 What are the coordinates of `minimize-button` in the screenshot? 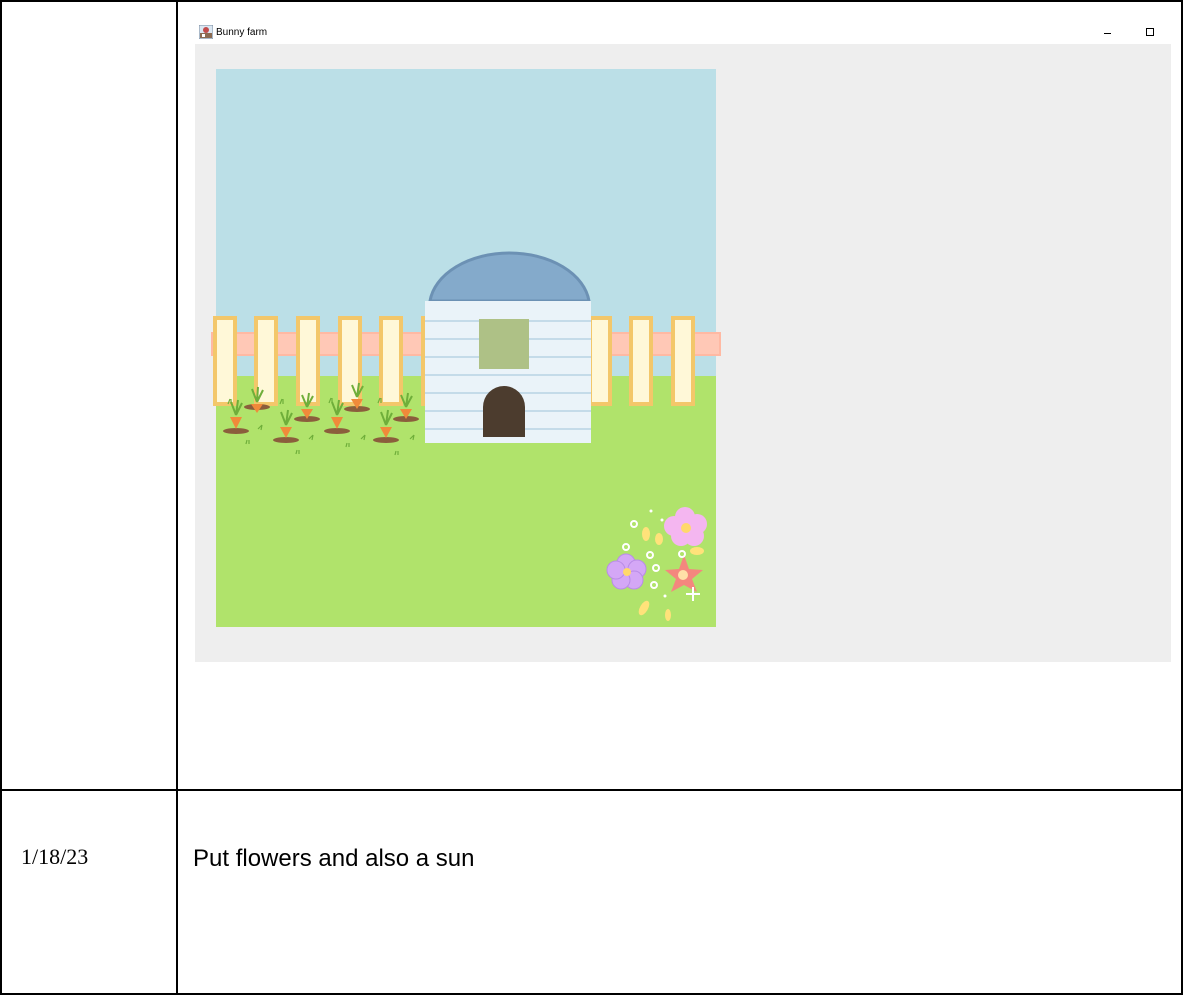 It's located at (1108, 33).